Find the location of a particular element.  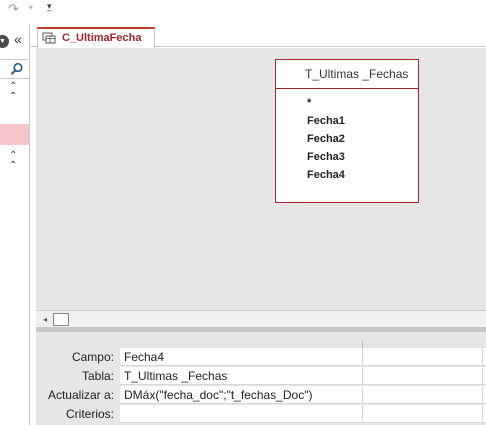

scroll-left-icon: ◂ is located at coordinates (45, 319).